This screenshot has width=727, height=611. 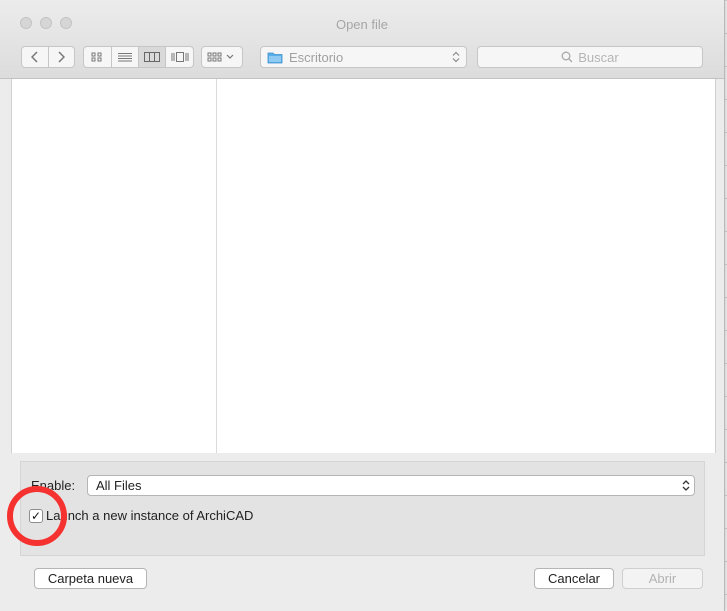 I want to click on columns-icon, so click(x=152, y=57).